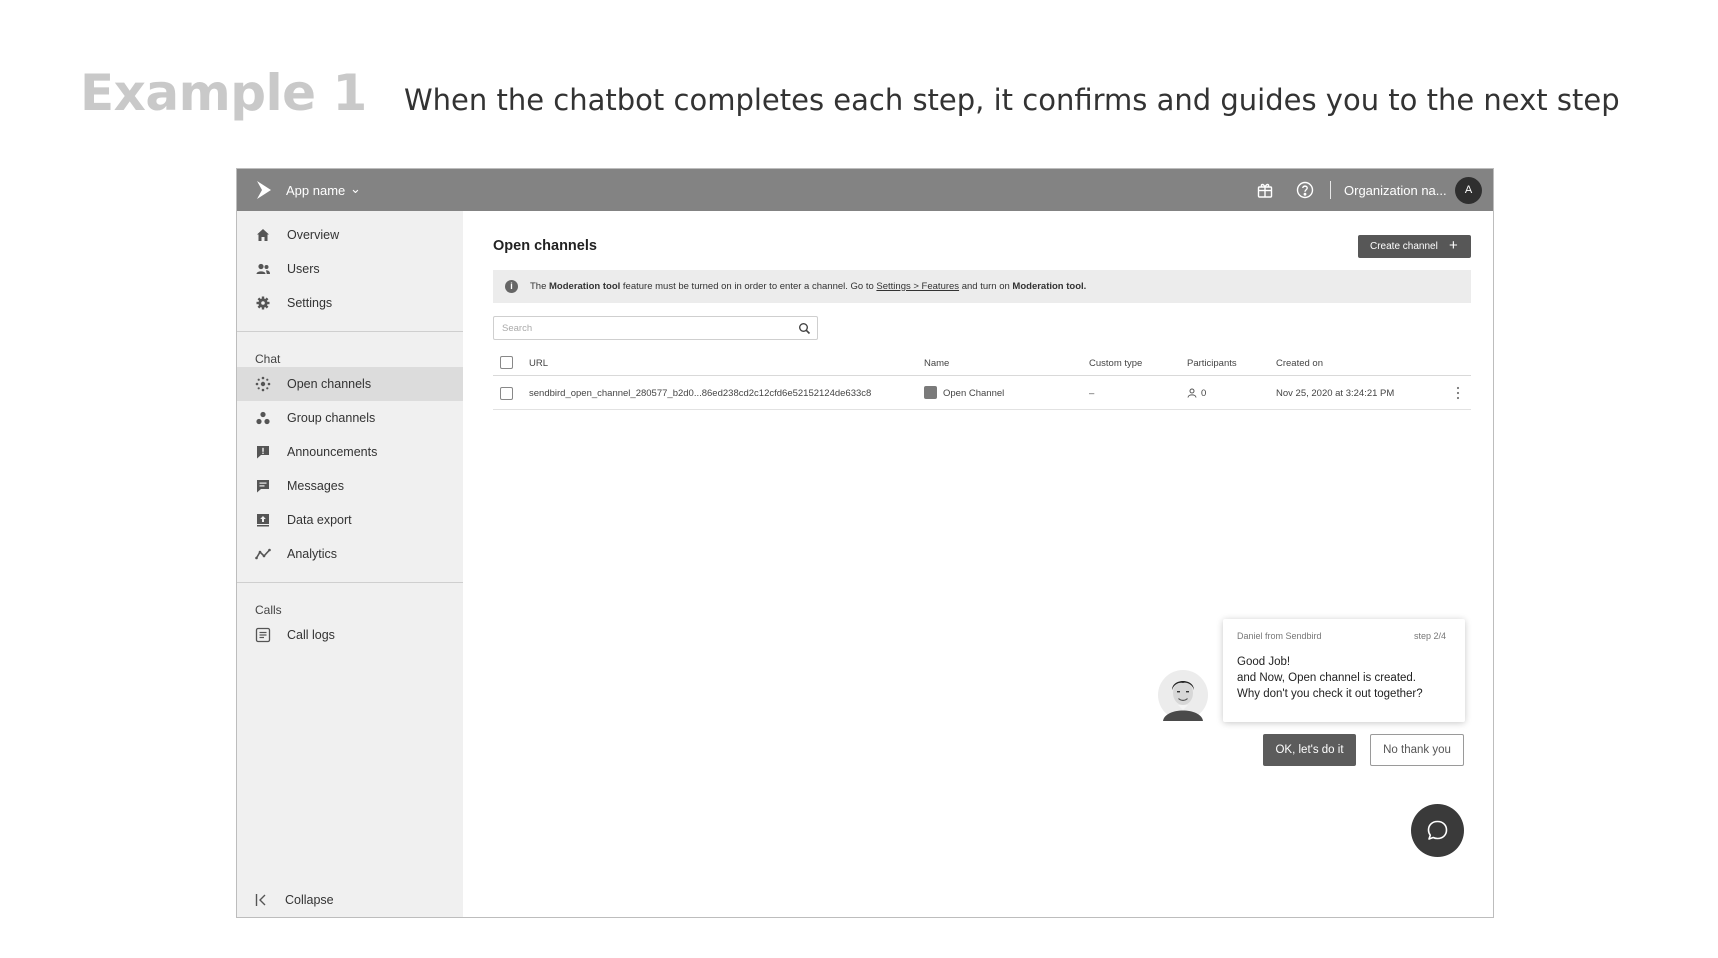 The width and height of the screenshot is (1718, 958). What do you see at coordinates (1309, 750) in the screenshot?
I see `confirm-button: OK, let's do it` at bounding box center [1309, 750].